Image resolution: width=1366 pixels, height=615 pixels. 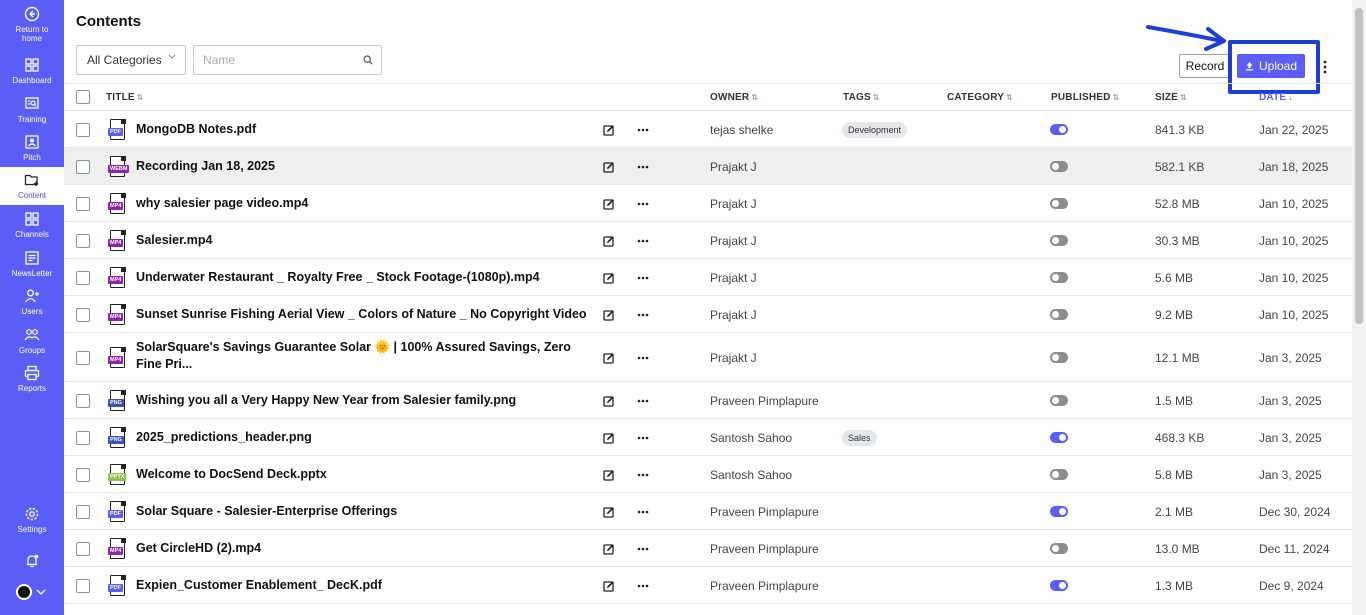 What do you see at coordinates (32, 152) in the screenshot?
I see `sidebar-item-pitch: Pitch` at bounding box center [32, 152].